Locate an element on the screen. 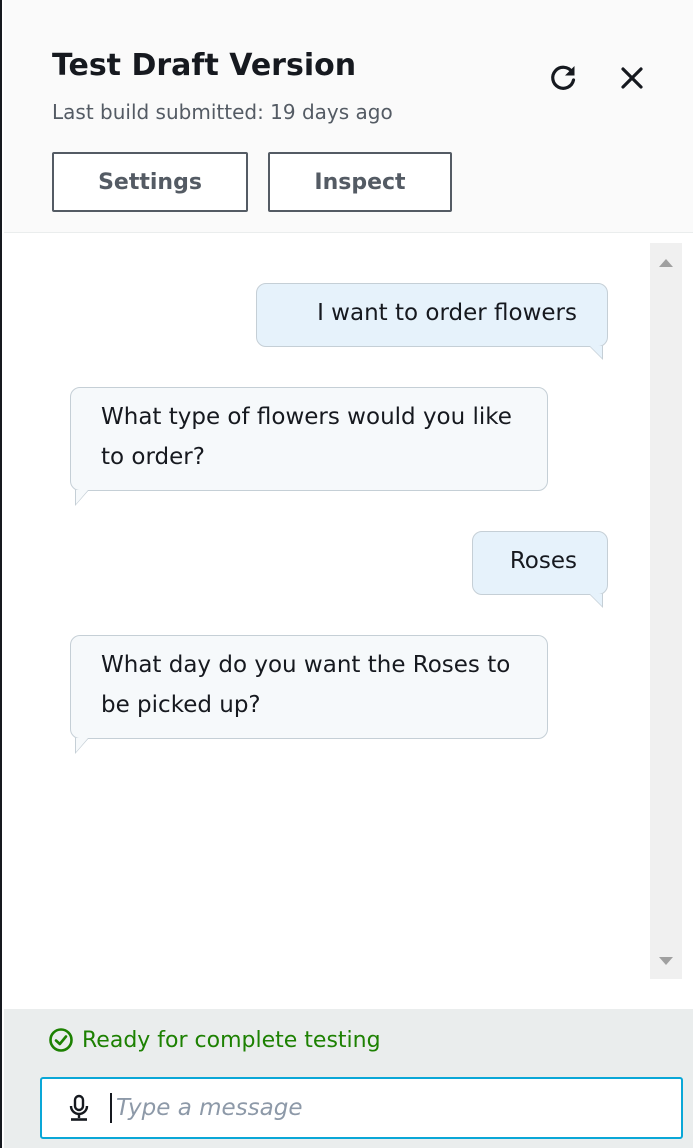  scroll-up-arrow-icon is located at coordinates (666, 263).